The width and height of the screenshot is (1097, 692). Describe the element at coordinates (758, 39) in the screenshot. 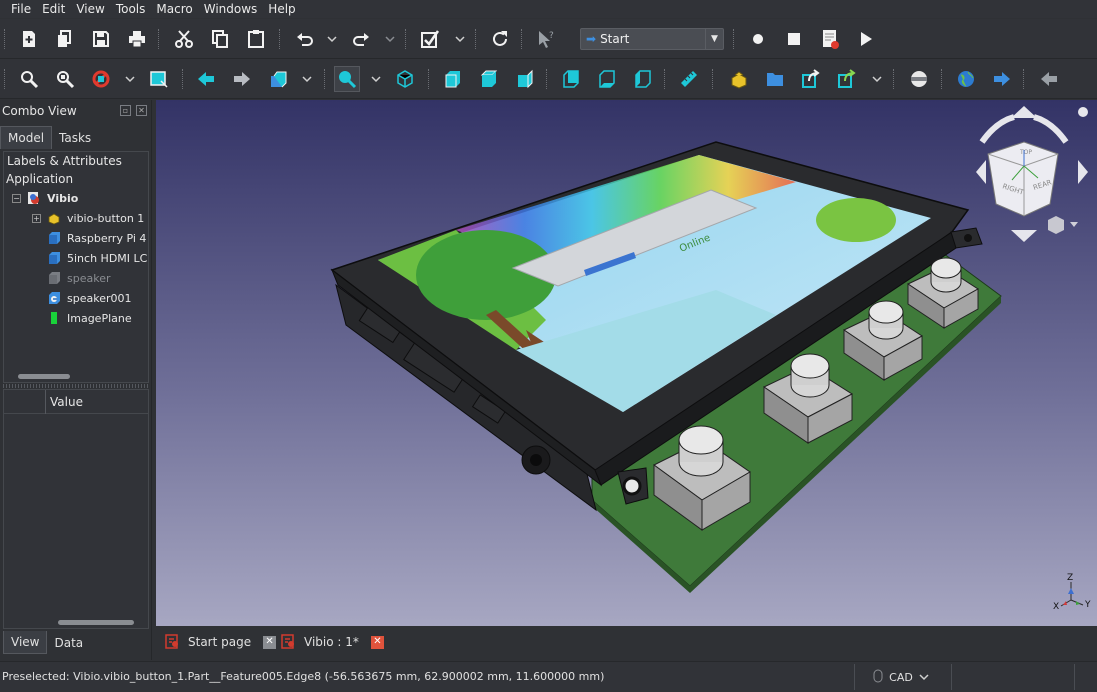

I see `record-macro-icon` at that location.